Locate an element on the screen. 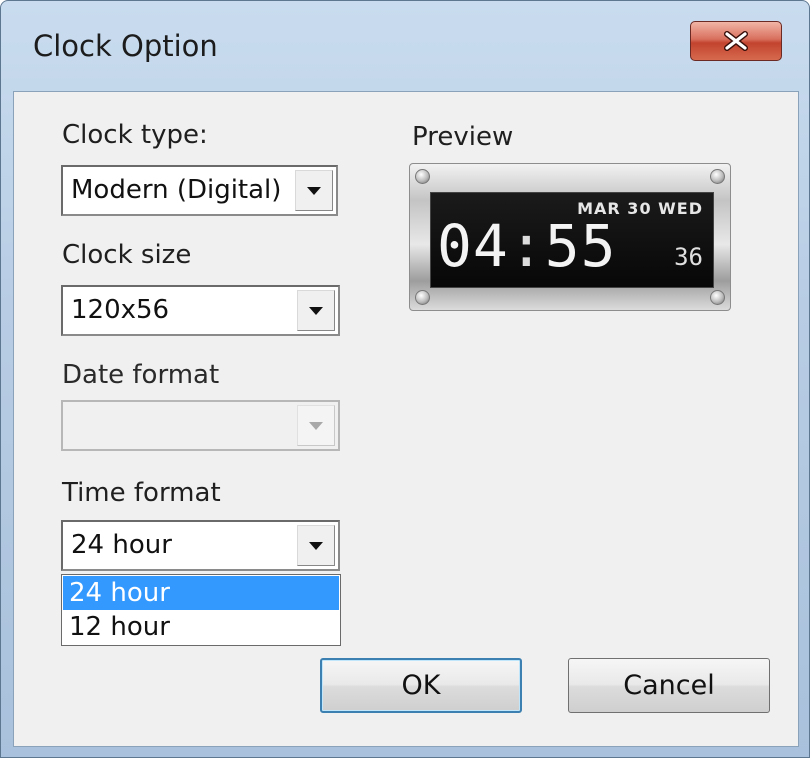  preview-hours: 04 is located at coordinates (473, 246).